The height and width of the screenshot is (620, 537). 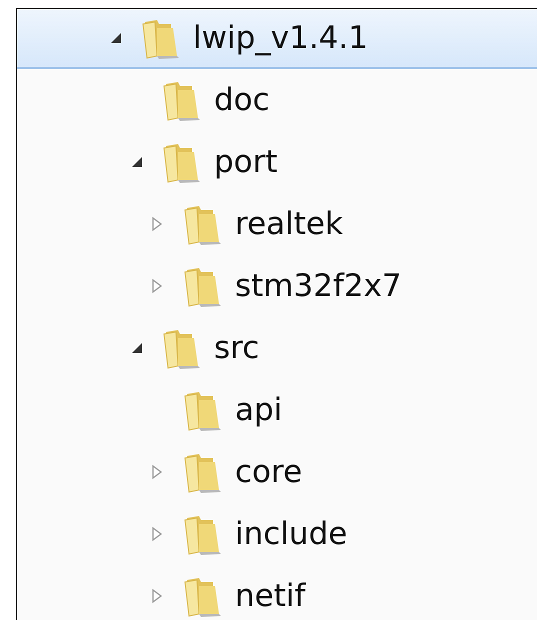 What do you see at coordinates (291, 534) in the screenshot?
I see `folder-label: include` at bounding box center [291, 534].